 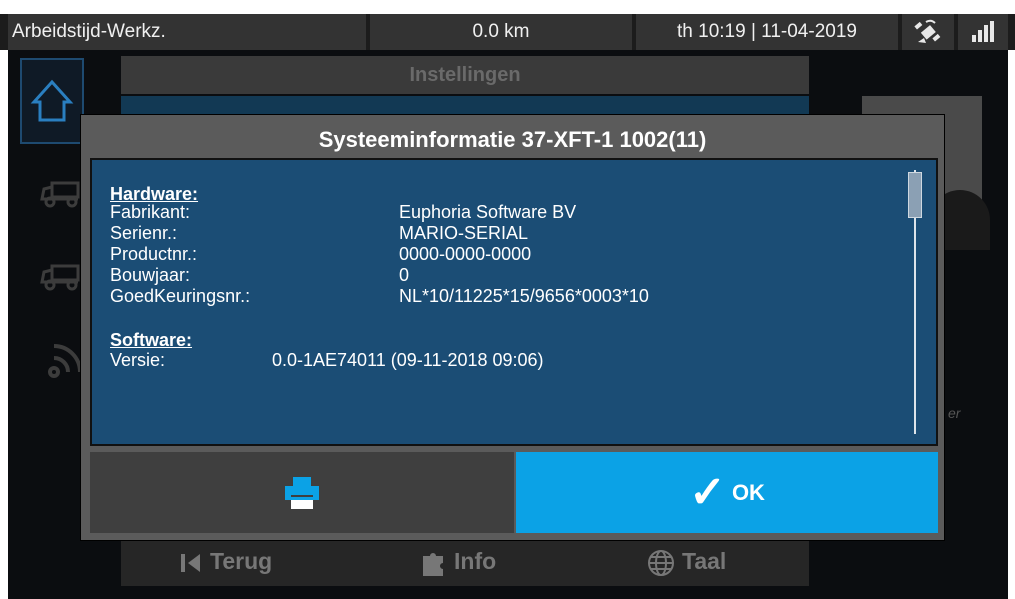 I want to click on globe-icon, so click(x=661, y=562).